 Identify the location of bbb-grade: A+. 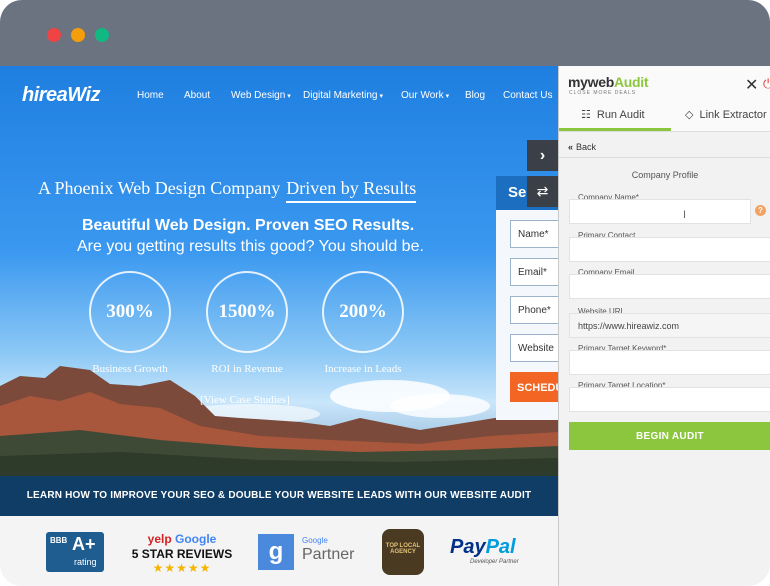
(84, 544).